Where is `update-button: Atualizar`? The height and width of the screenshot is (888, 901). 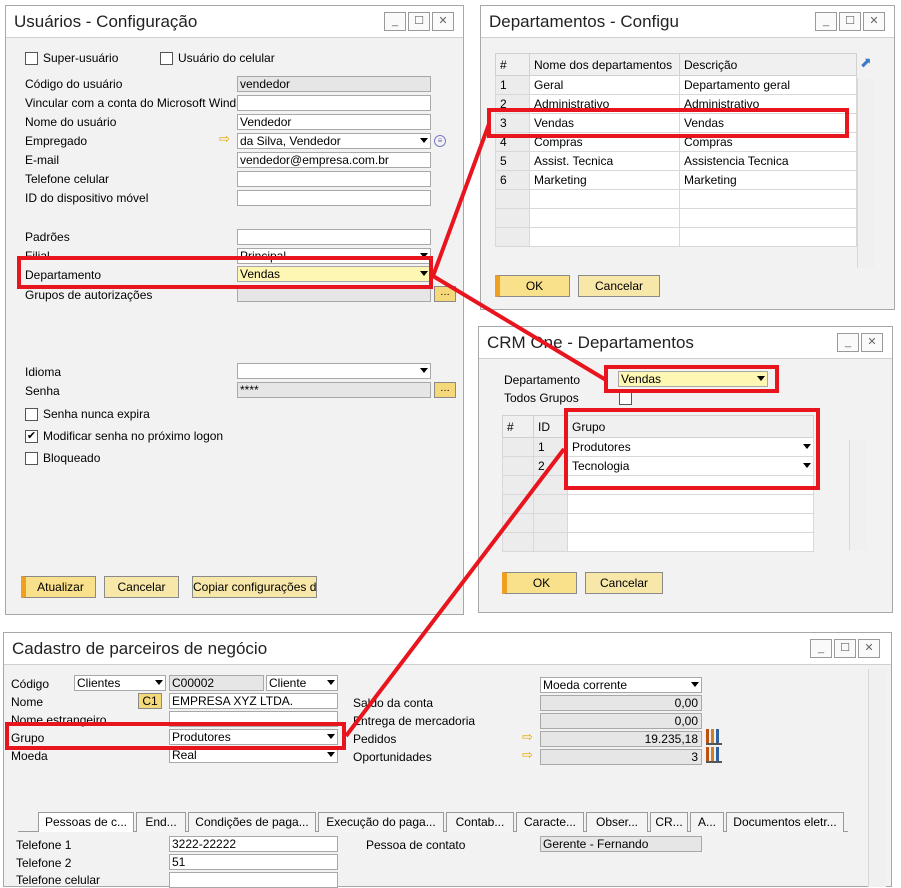 update-button: Atualizar is located at coordinates (58, 587).